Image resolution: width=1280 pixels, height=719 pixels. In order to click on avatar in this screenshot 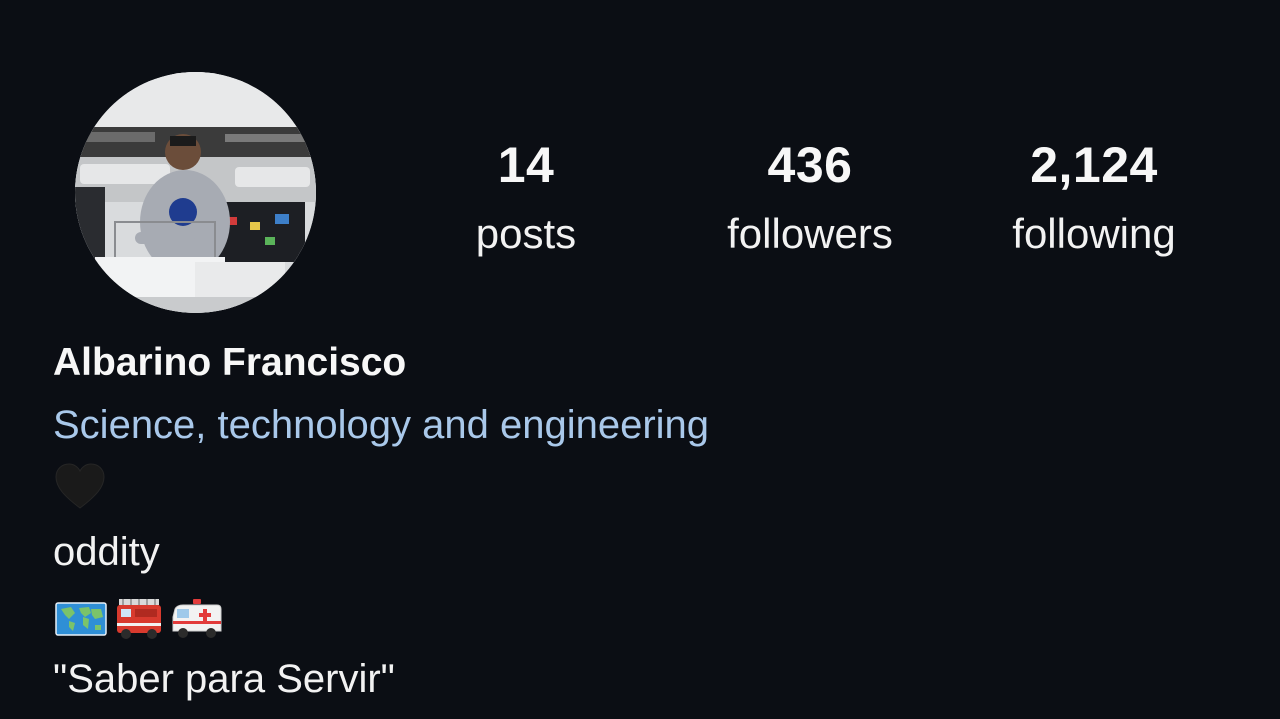, I will do `click(195, 192)`.